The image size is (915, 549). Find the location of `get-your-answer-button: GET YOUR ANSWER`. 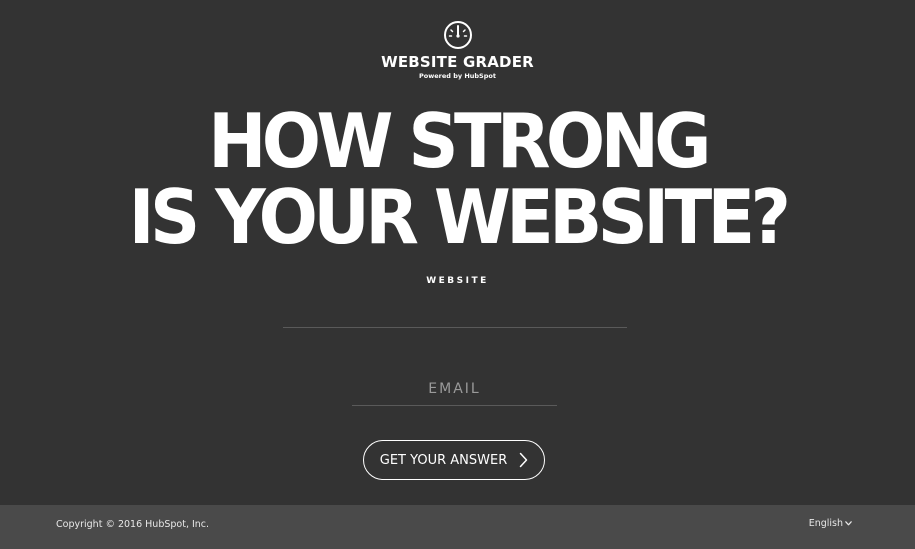

get-your-answer-button: GET YOUR ANSWER is located at coordinates (454, 460).